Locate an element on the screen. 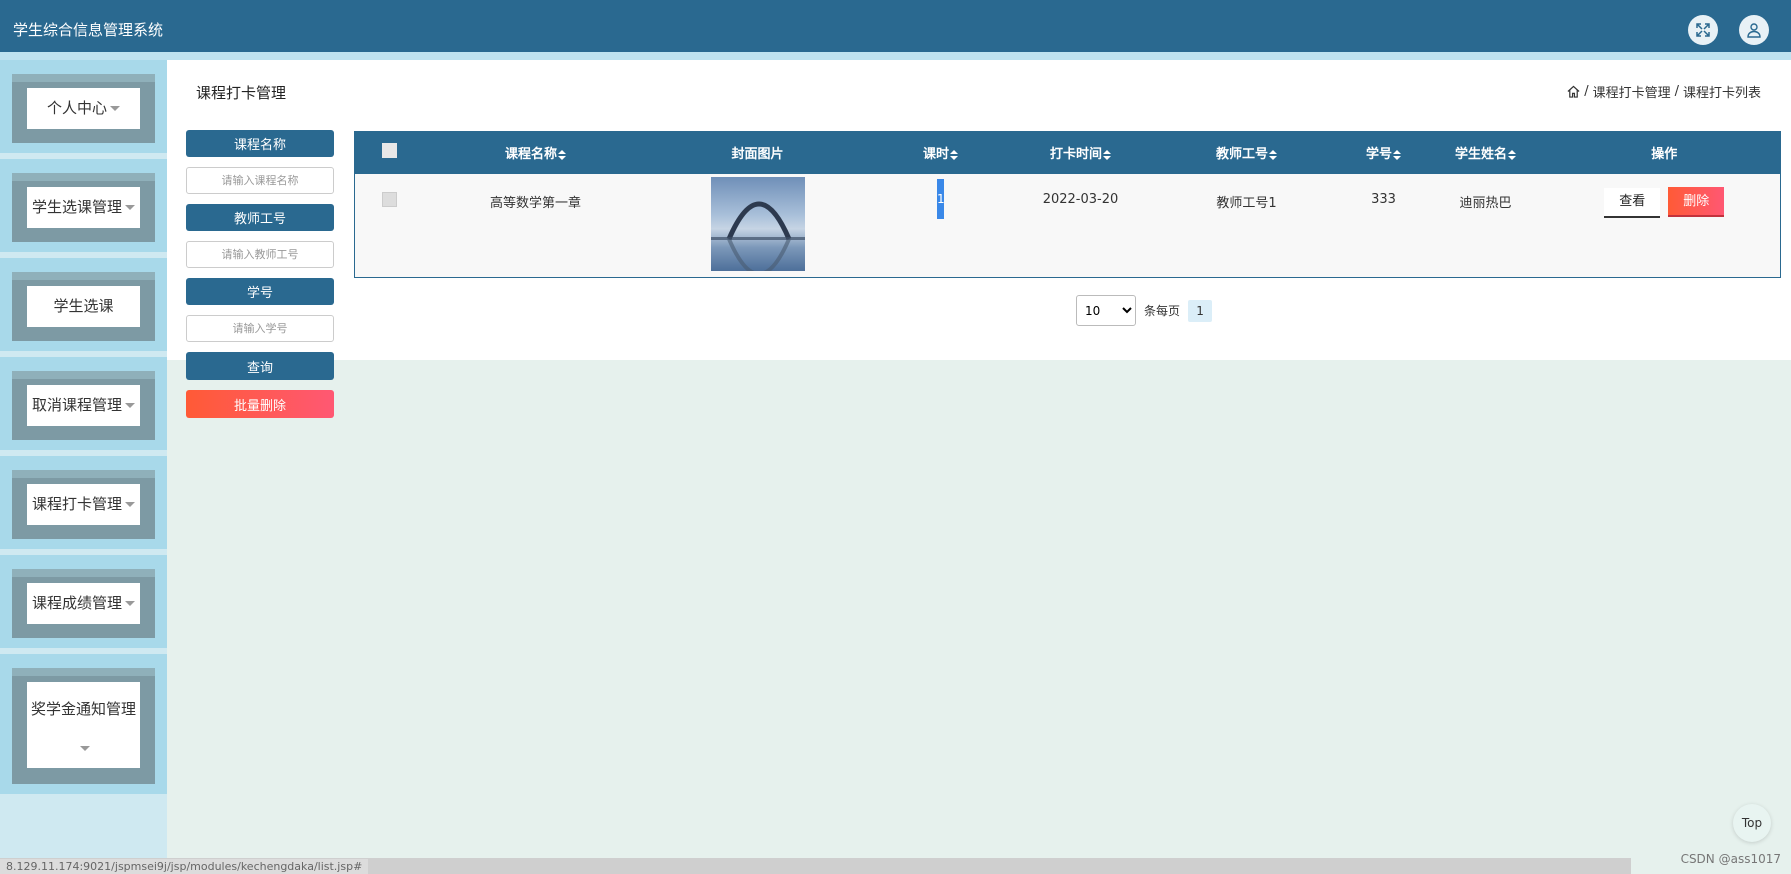  sidebar-item-label: 课程成绩管理 is located at coordinates (76, 603).